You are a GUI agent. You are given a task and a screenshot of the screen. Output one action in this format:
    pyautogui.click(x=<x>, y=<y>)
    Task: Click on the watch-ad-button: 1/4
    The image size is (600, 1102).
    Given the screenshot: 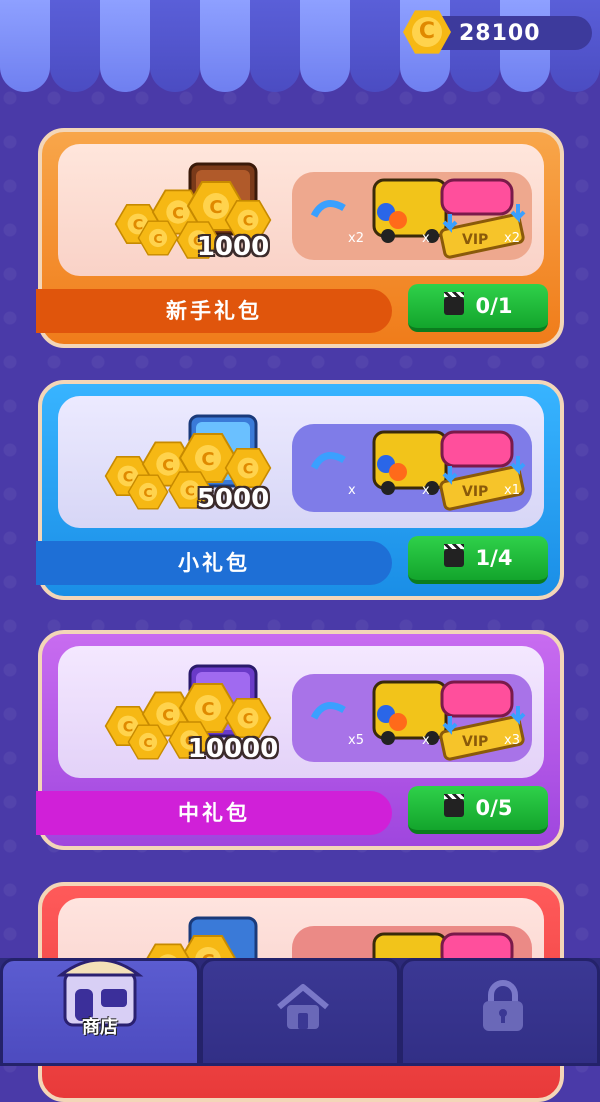 What is the action you would take?
    pyautogui.click(x=478, y=560)
    